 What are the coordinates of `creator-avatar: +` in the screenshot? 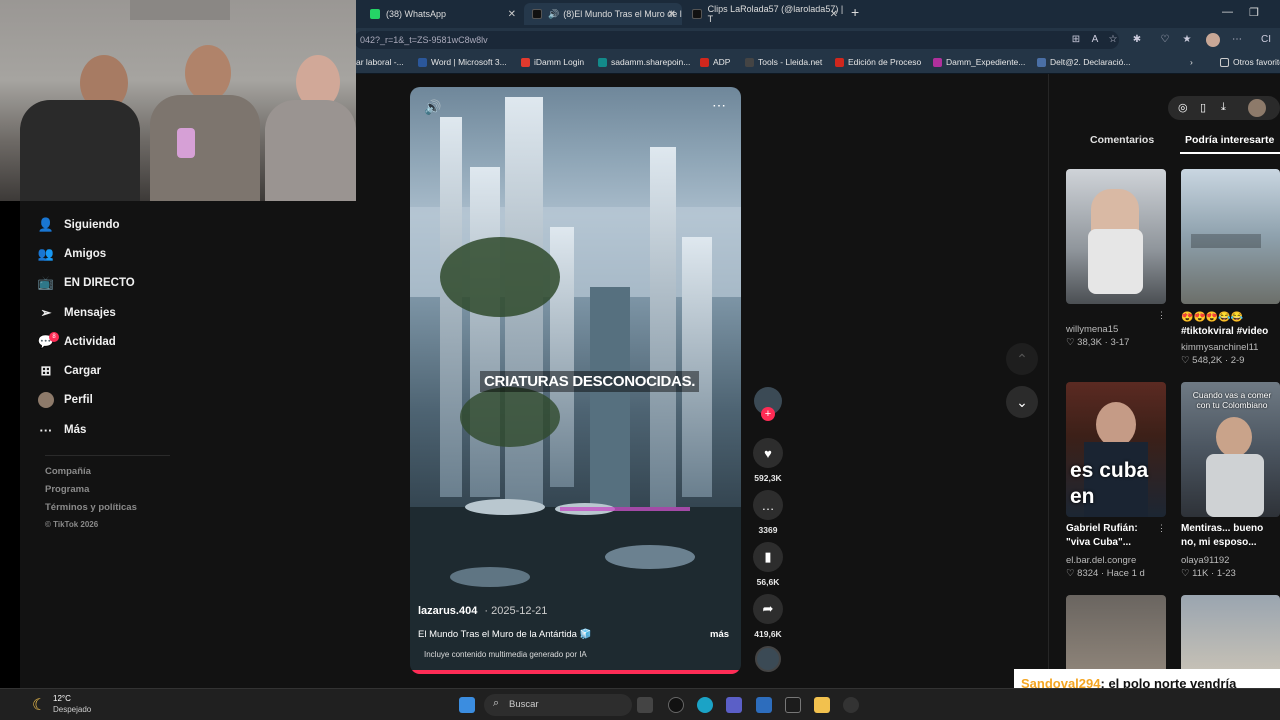 It's located at (768, 404).